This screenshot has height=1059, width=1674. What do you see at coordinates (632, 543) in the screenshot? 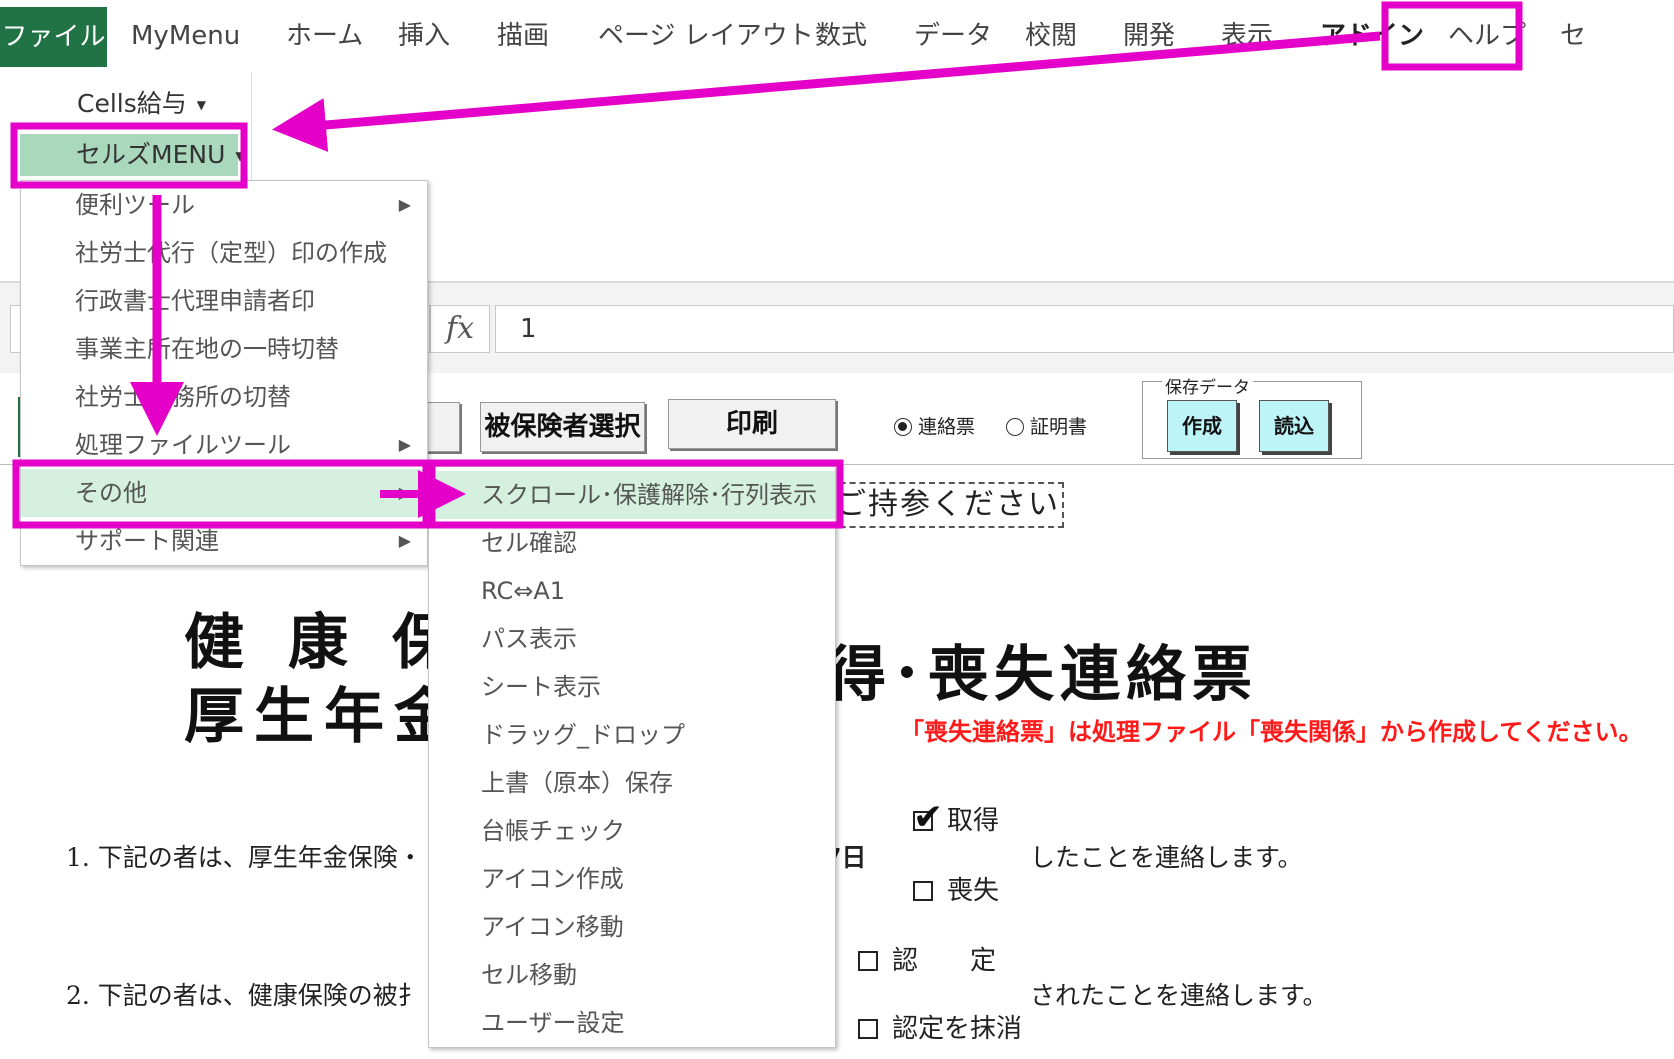
I see `submenu-item-cell-check: セル確認` at bounding box center [632, 543].